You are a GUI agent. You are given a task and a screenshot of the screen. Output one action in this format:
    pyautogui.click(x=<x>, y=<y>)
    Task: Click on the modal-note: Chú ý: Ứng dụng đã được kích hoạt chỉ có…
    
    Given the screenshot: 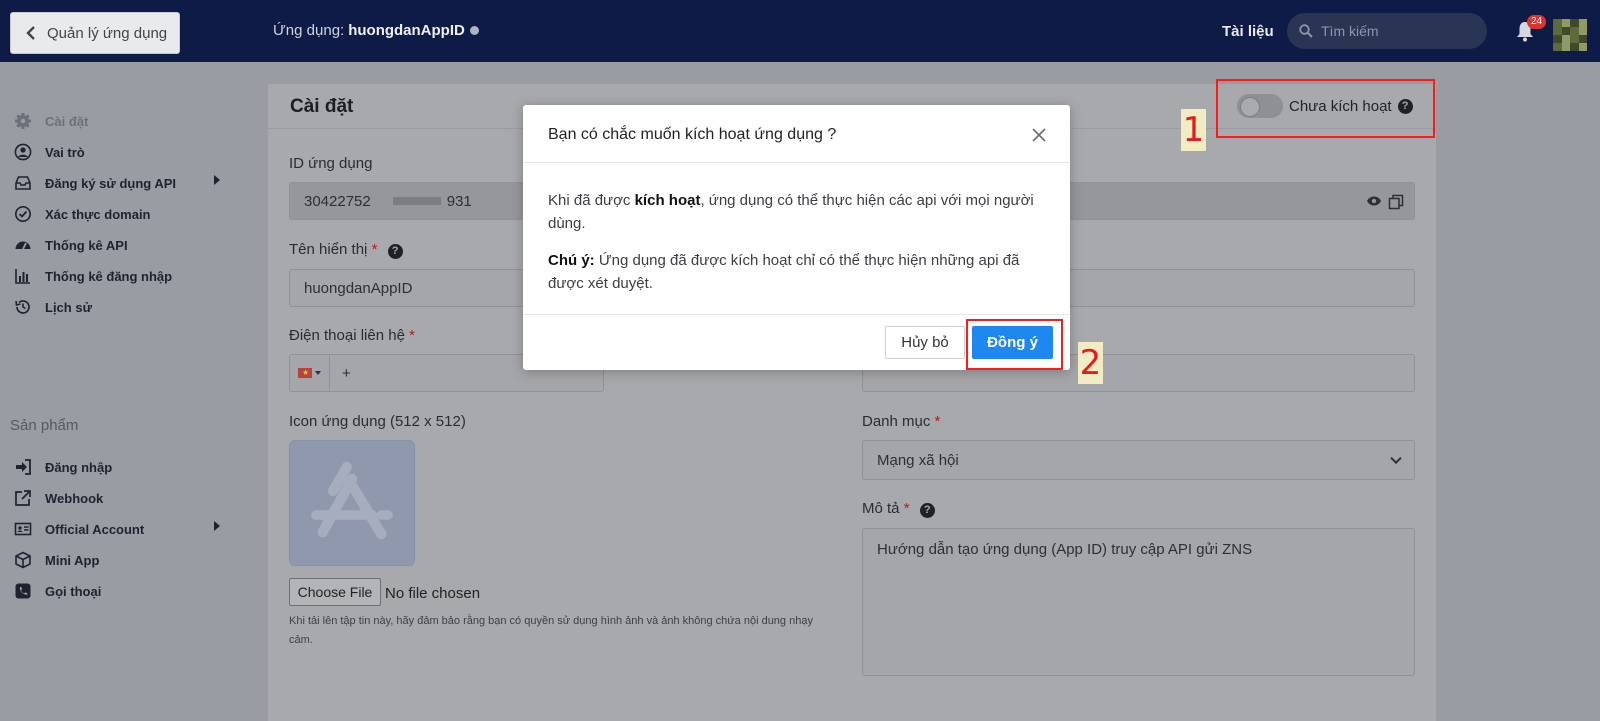 What is the action you would take?
    pyautogui.click(x=798, y=272)
    